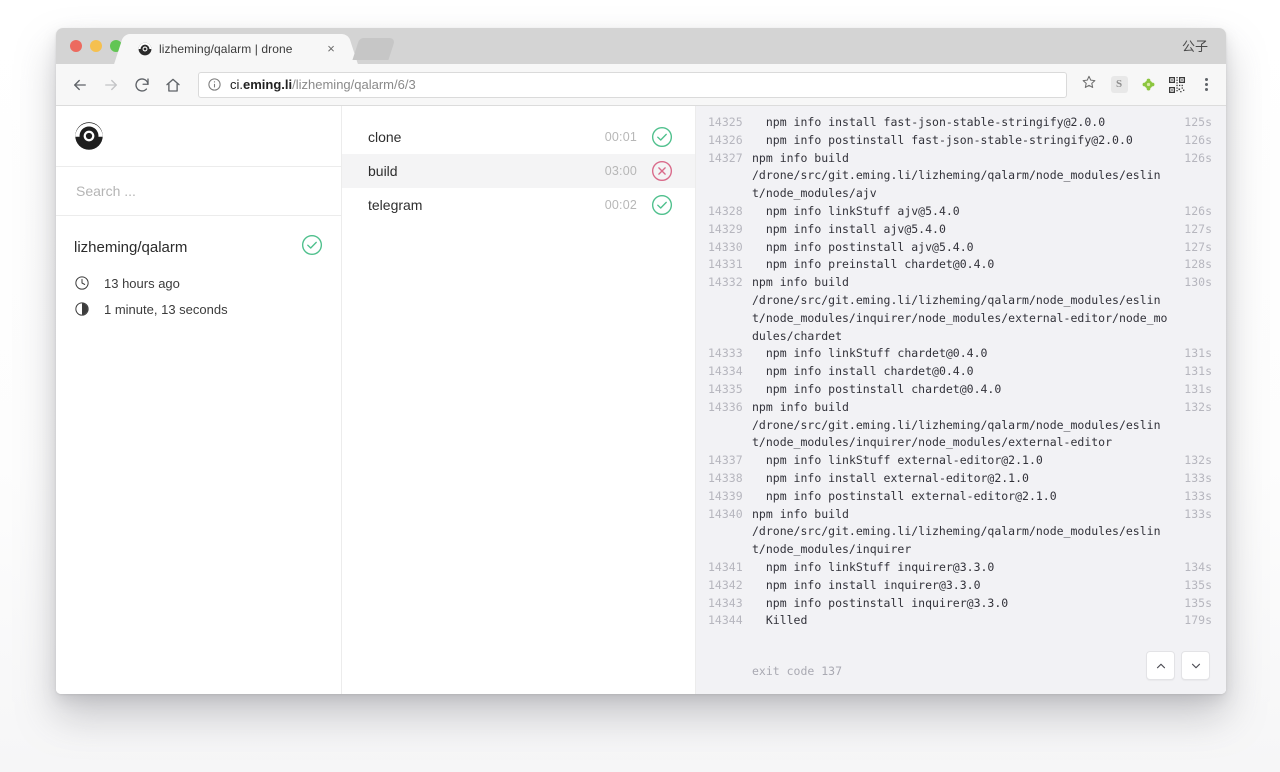 The image size is (1280, 772). I want to click on log-line-message: npm info install external-editor@2.1.0, so click(890, 477).